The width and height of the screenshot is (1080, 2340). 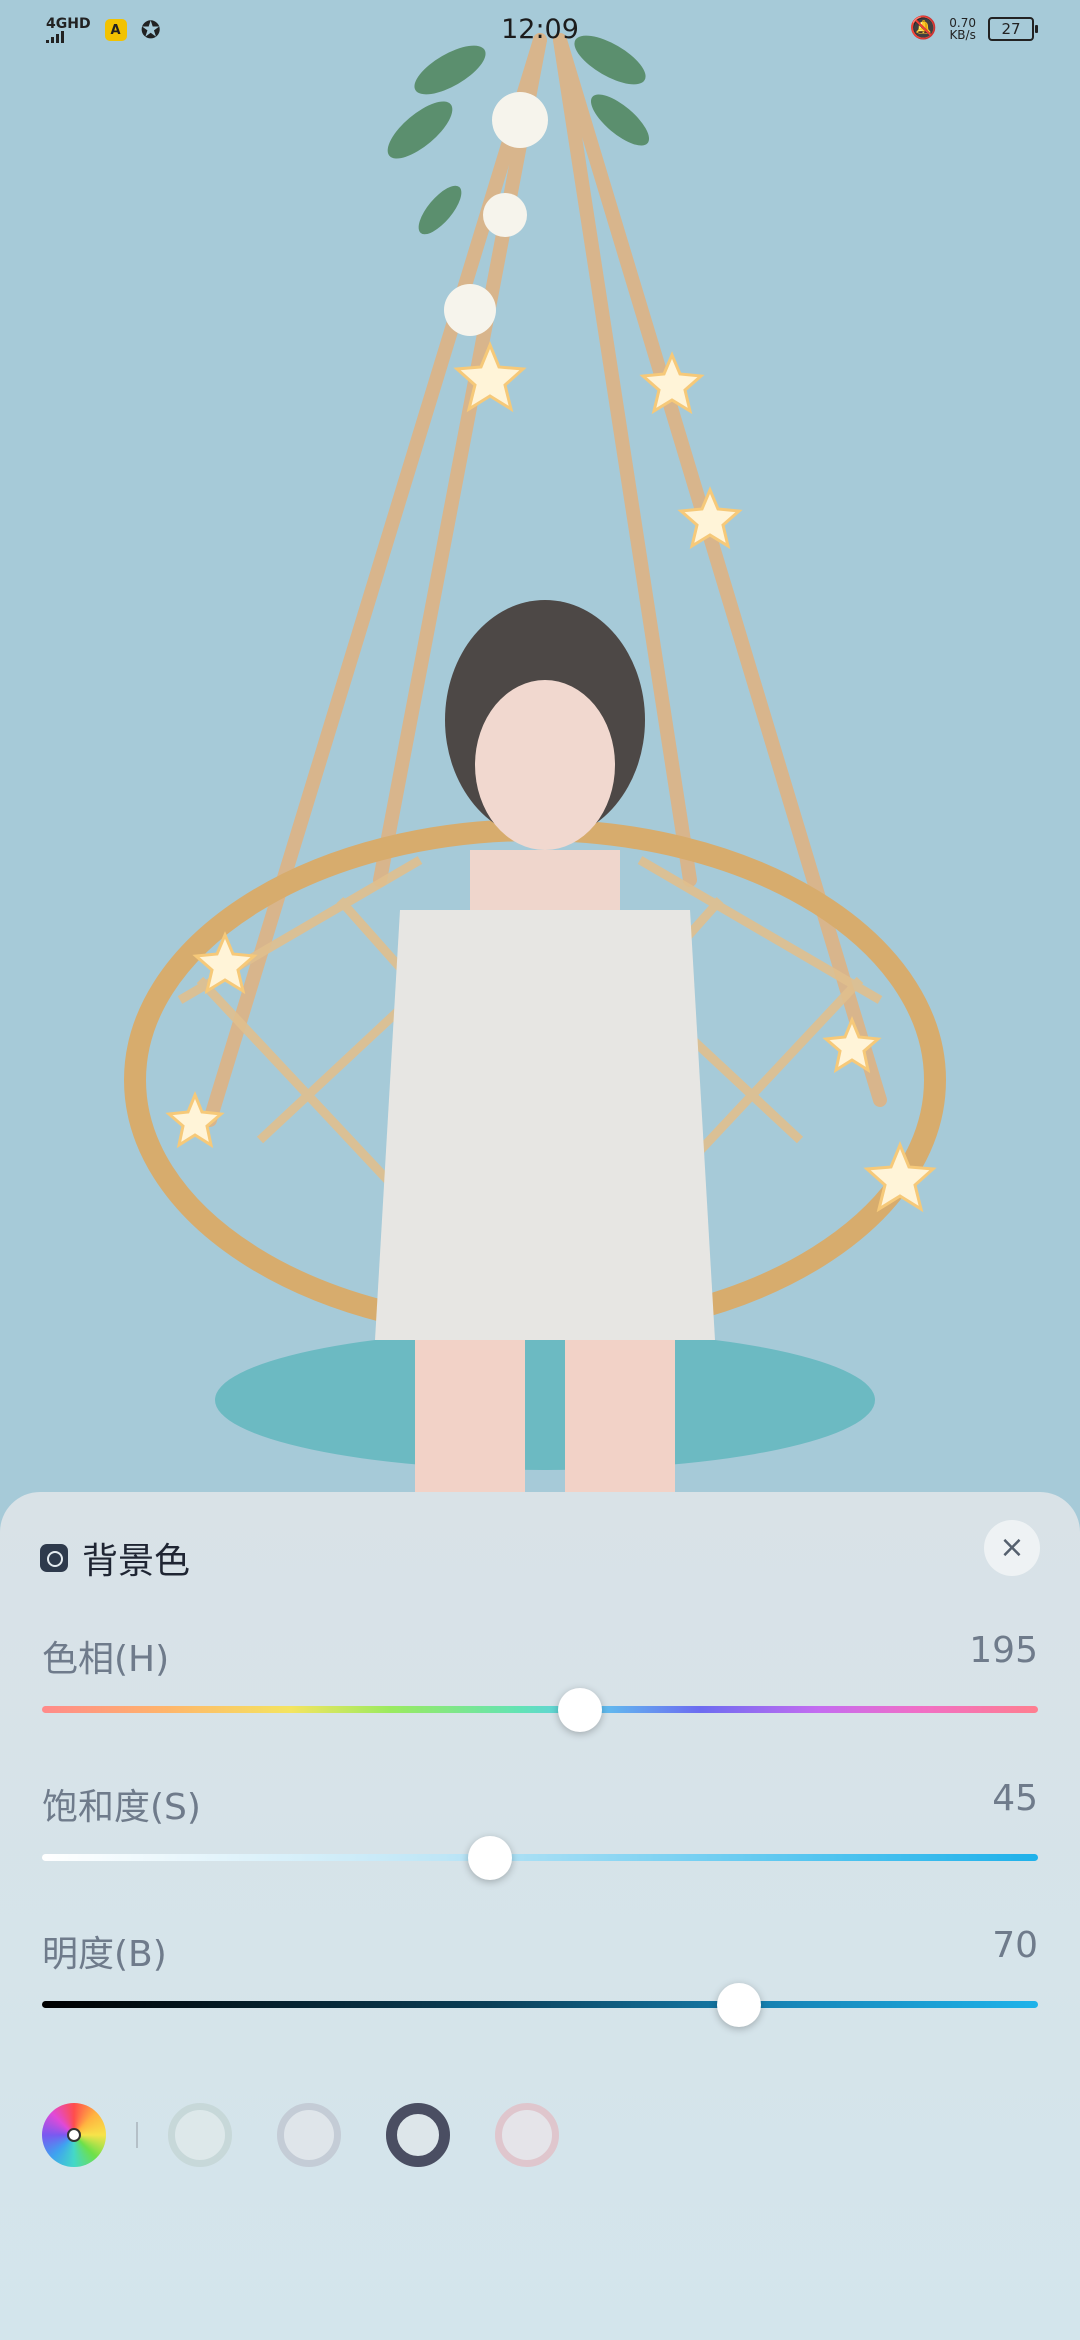 What do you see at coordinates (106, 1659) in the screenshot?
I see `hue-label: 色相(H)` at bounding box center [106, 1659].